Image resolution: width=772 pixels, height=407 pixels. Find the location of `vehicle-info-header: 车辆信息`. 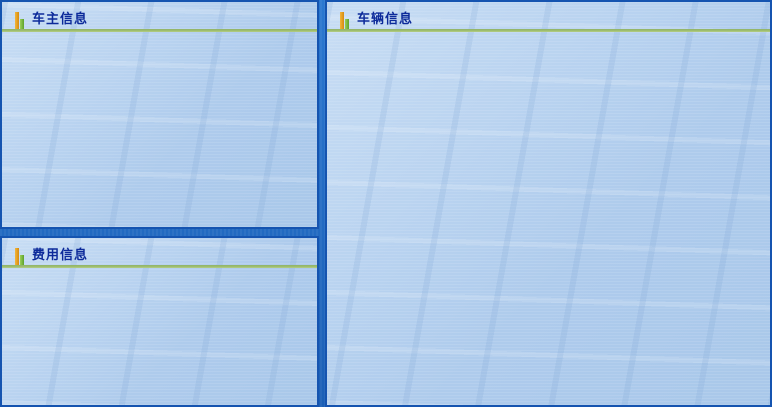

vehicle-info-header: 车辆信息 is located at coordinates (548, 17).